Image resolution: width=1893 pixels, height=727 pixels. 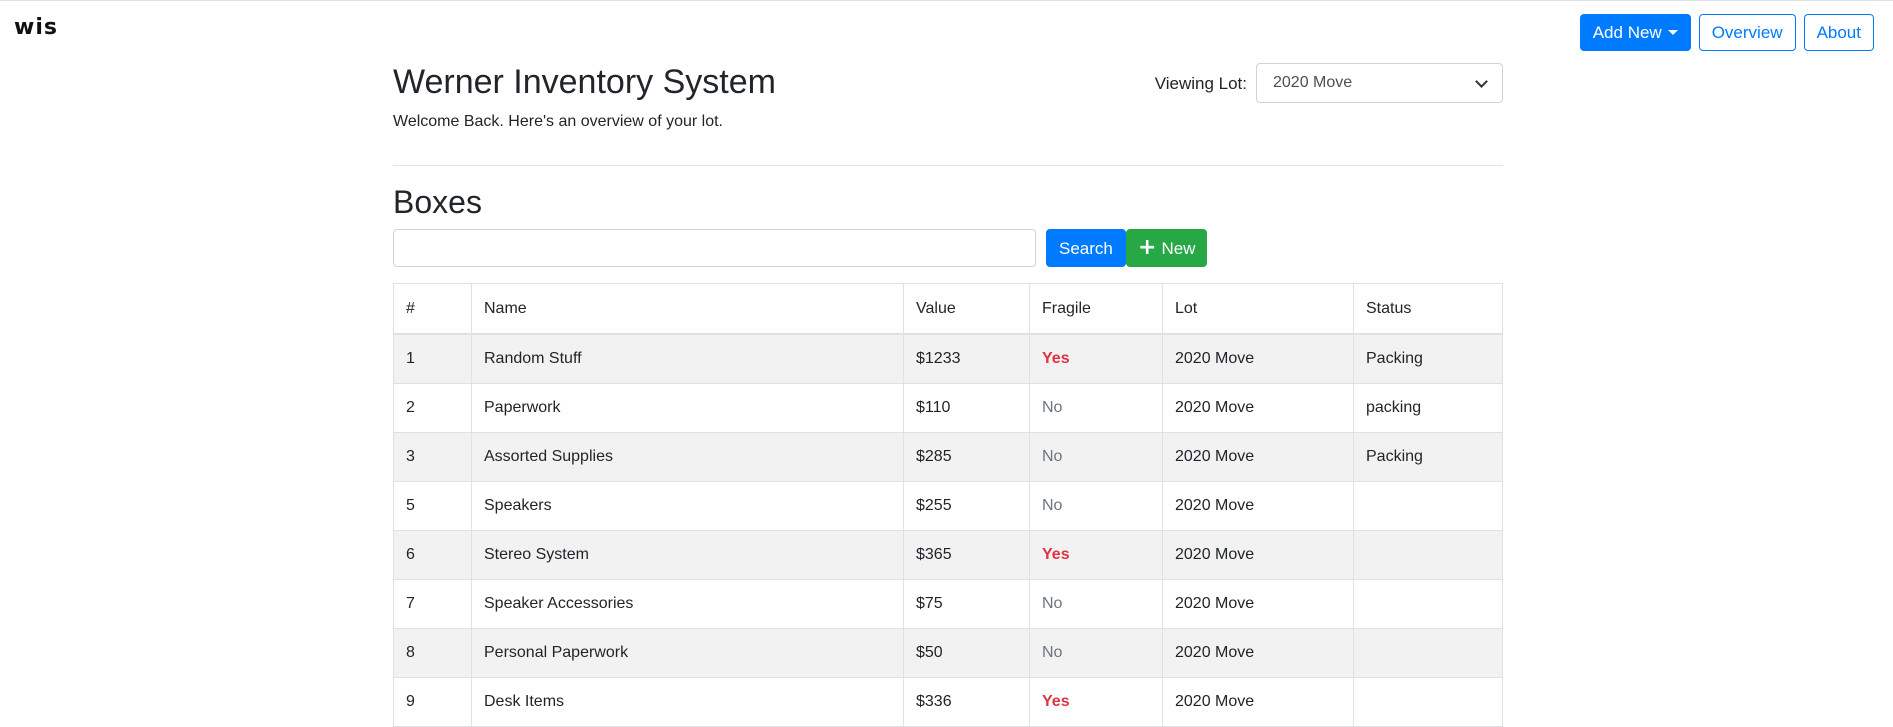 What do you see at coordinates (1096, 309) in the screenshot?
I see `column-header-fragile: Fragile` at bounding box center [1096, 309].